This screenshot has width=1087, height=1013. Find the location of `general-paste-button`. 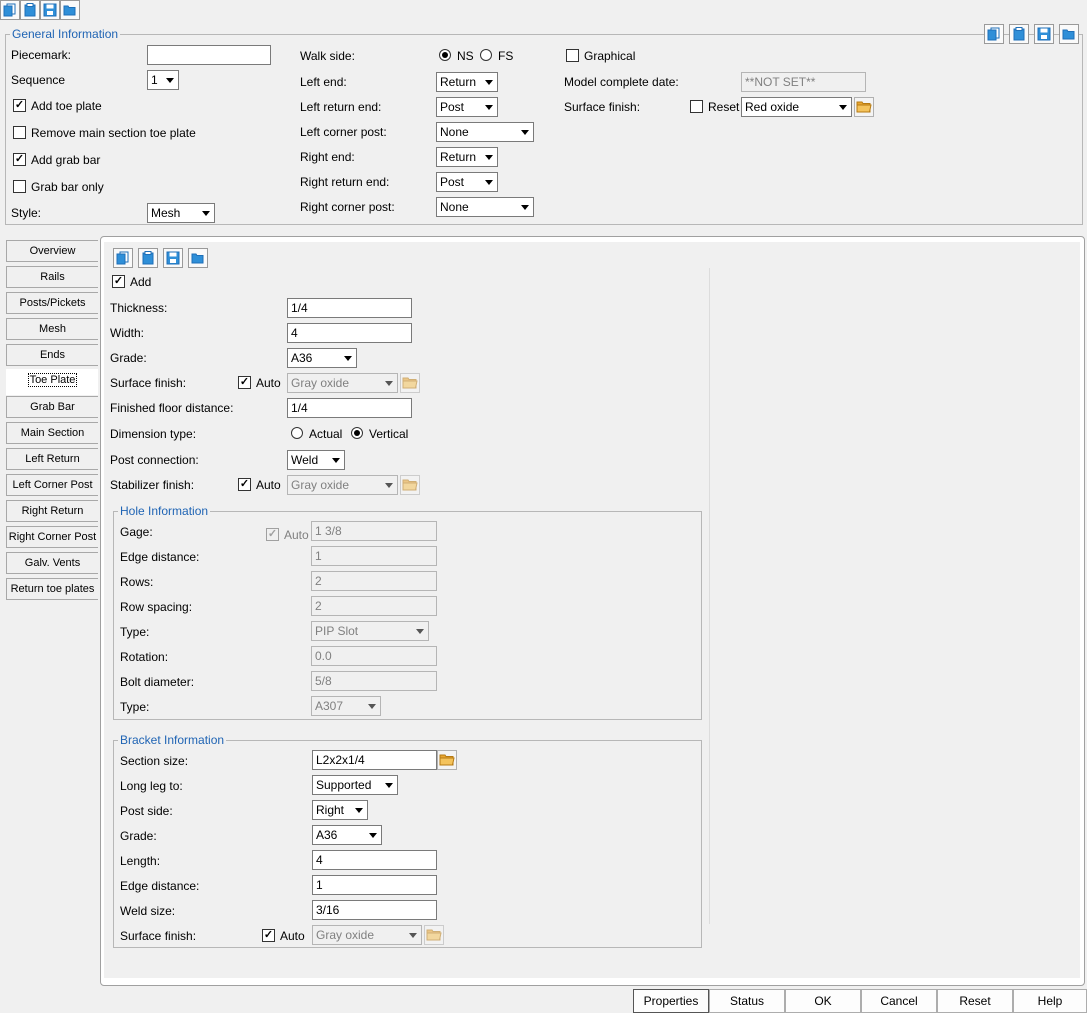

general-paste-button is located at coordinates (1019, 34).